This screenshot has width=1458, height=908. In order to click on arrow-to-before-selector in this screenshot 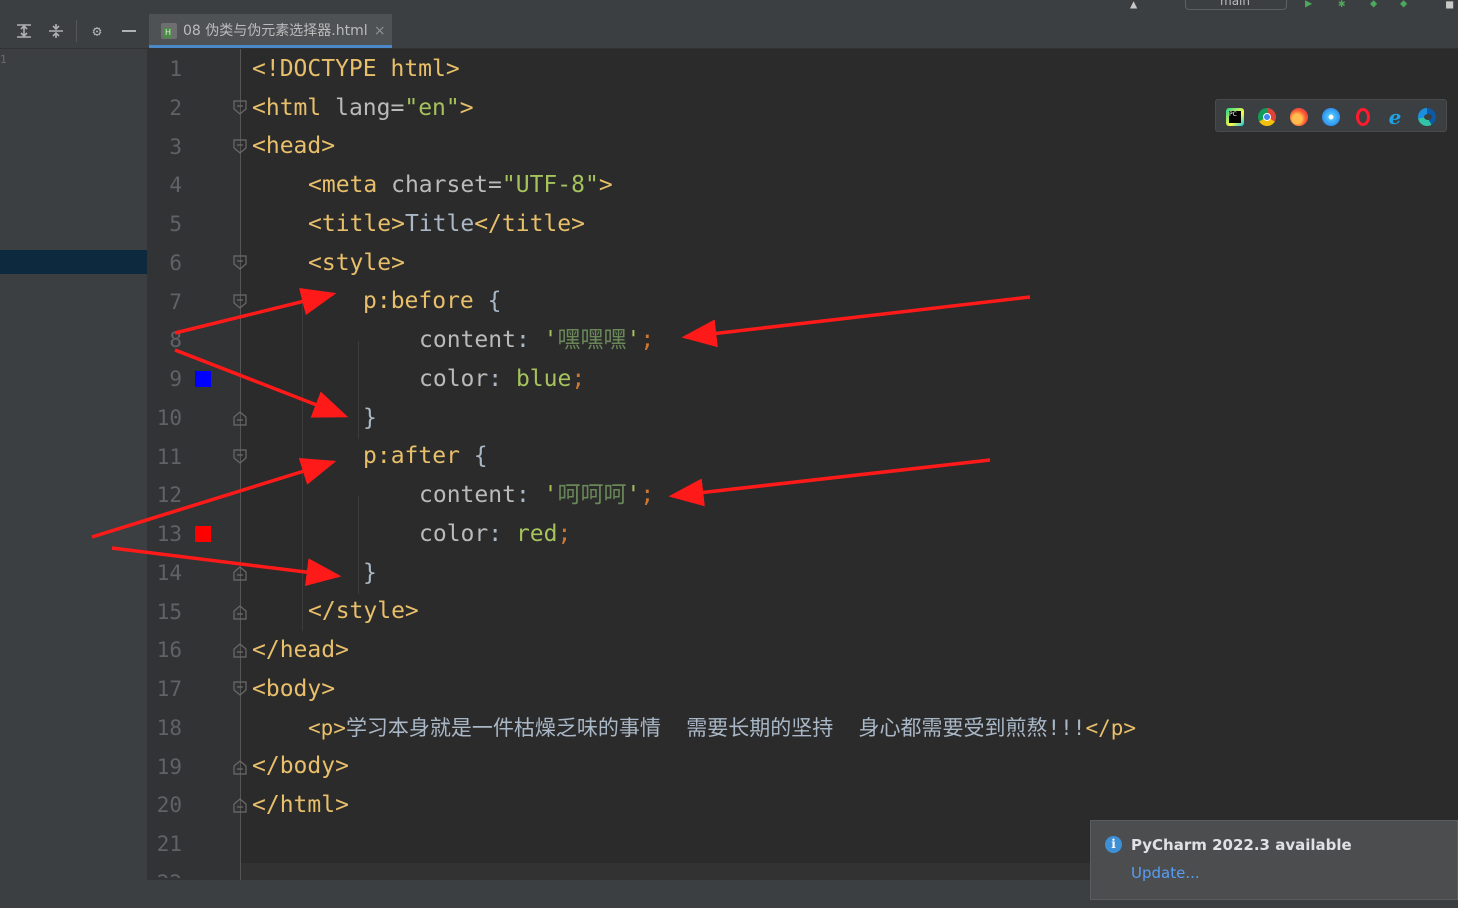, I will do `click(255, 311)`.